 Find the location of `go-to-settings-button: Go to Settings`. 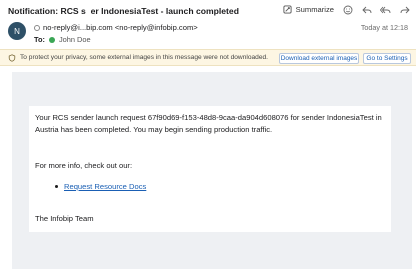

go-to-settings-button: Go to Settings is located at coordinates (387, 58).